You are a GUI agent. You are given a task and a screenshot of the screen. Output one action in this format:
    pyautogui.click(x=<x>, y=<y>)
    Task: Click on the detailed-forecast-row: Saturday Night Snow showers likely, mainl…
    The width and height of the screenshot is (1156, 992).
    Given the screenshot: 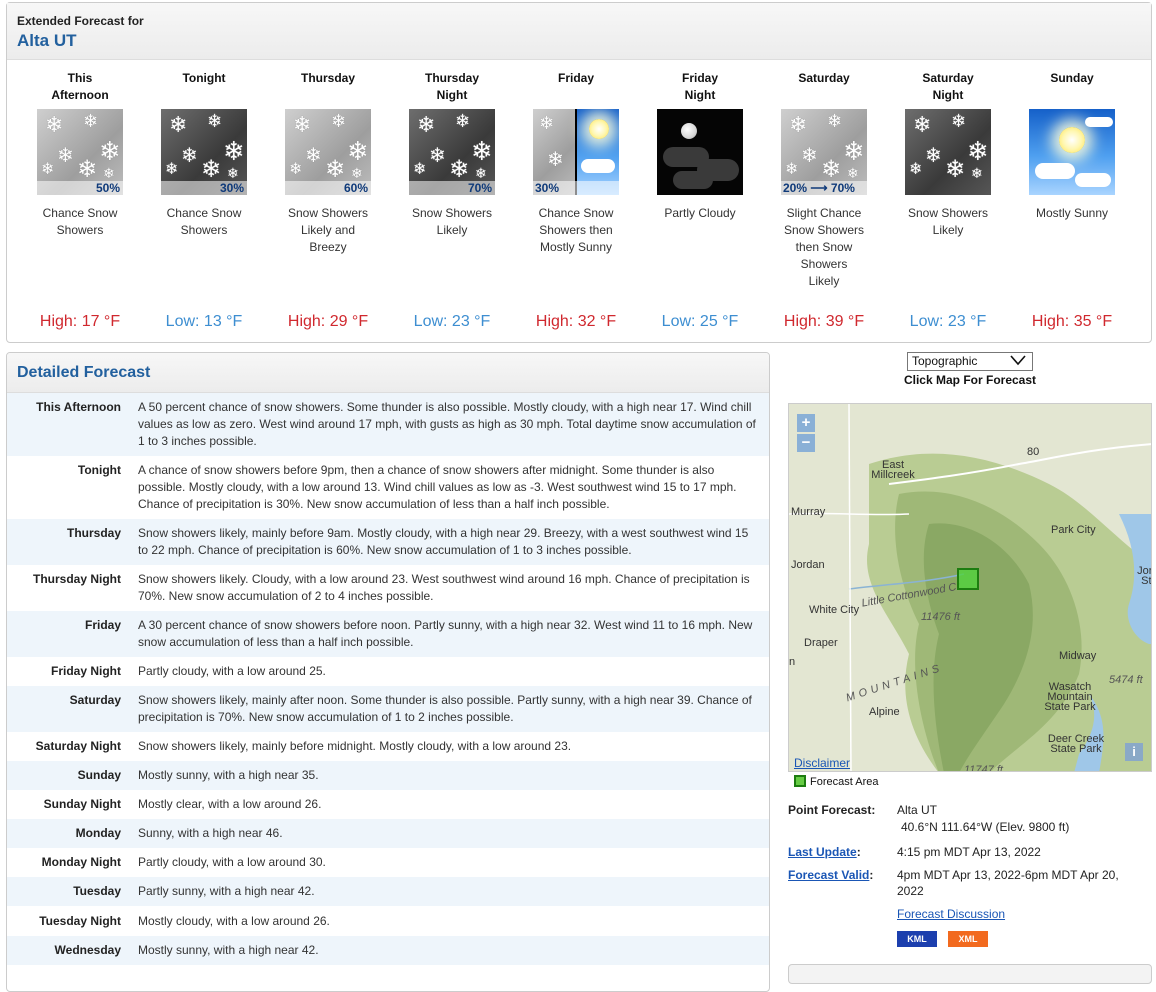 What is the action you would take?
    pyautogui.click(x=388, y=746)
    